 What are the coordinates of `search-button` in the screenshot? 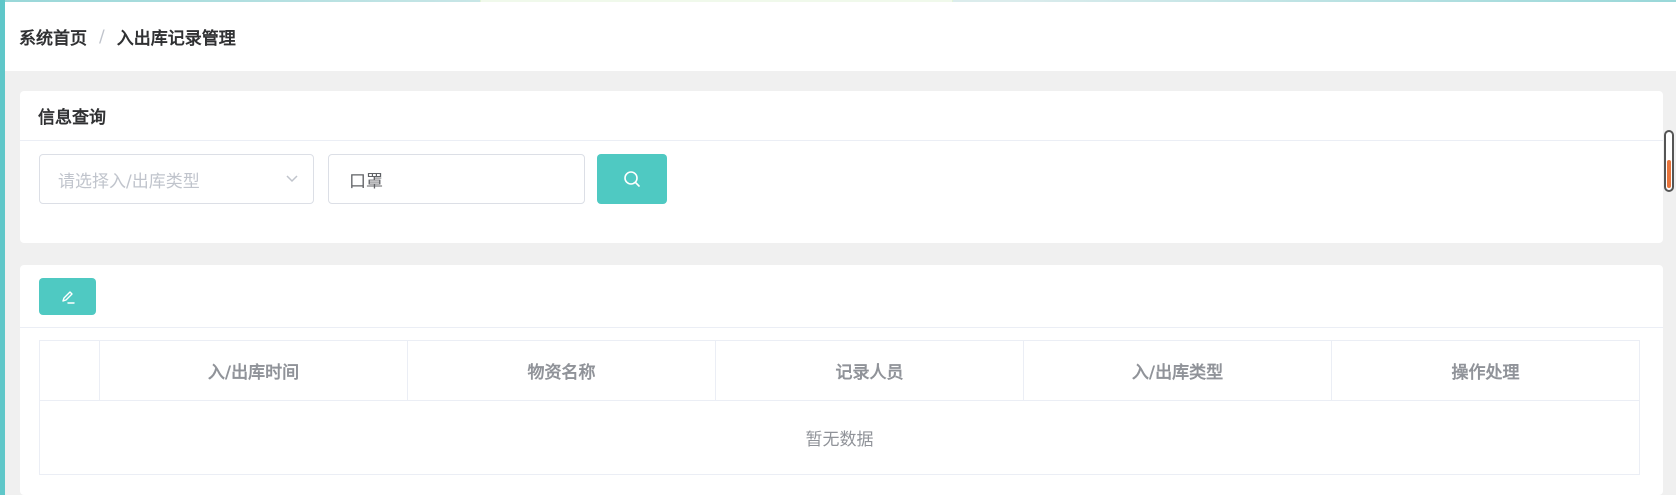 It's located at (632, 179).